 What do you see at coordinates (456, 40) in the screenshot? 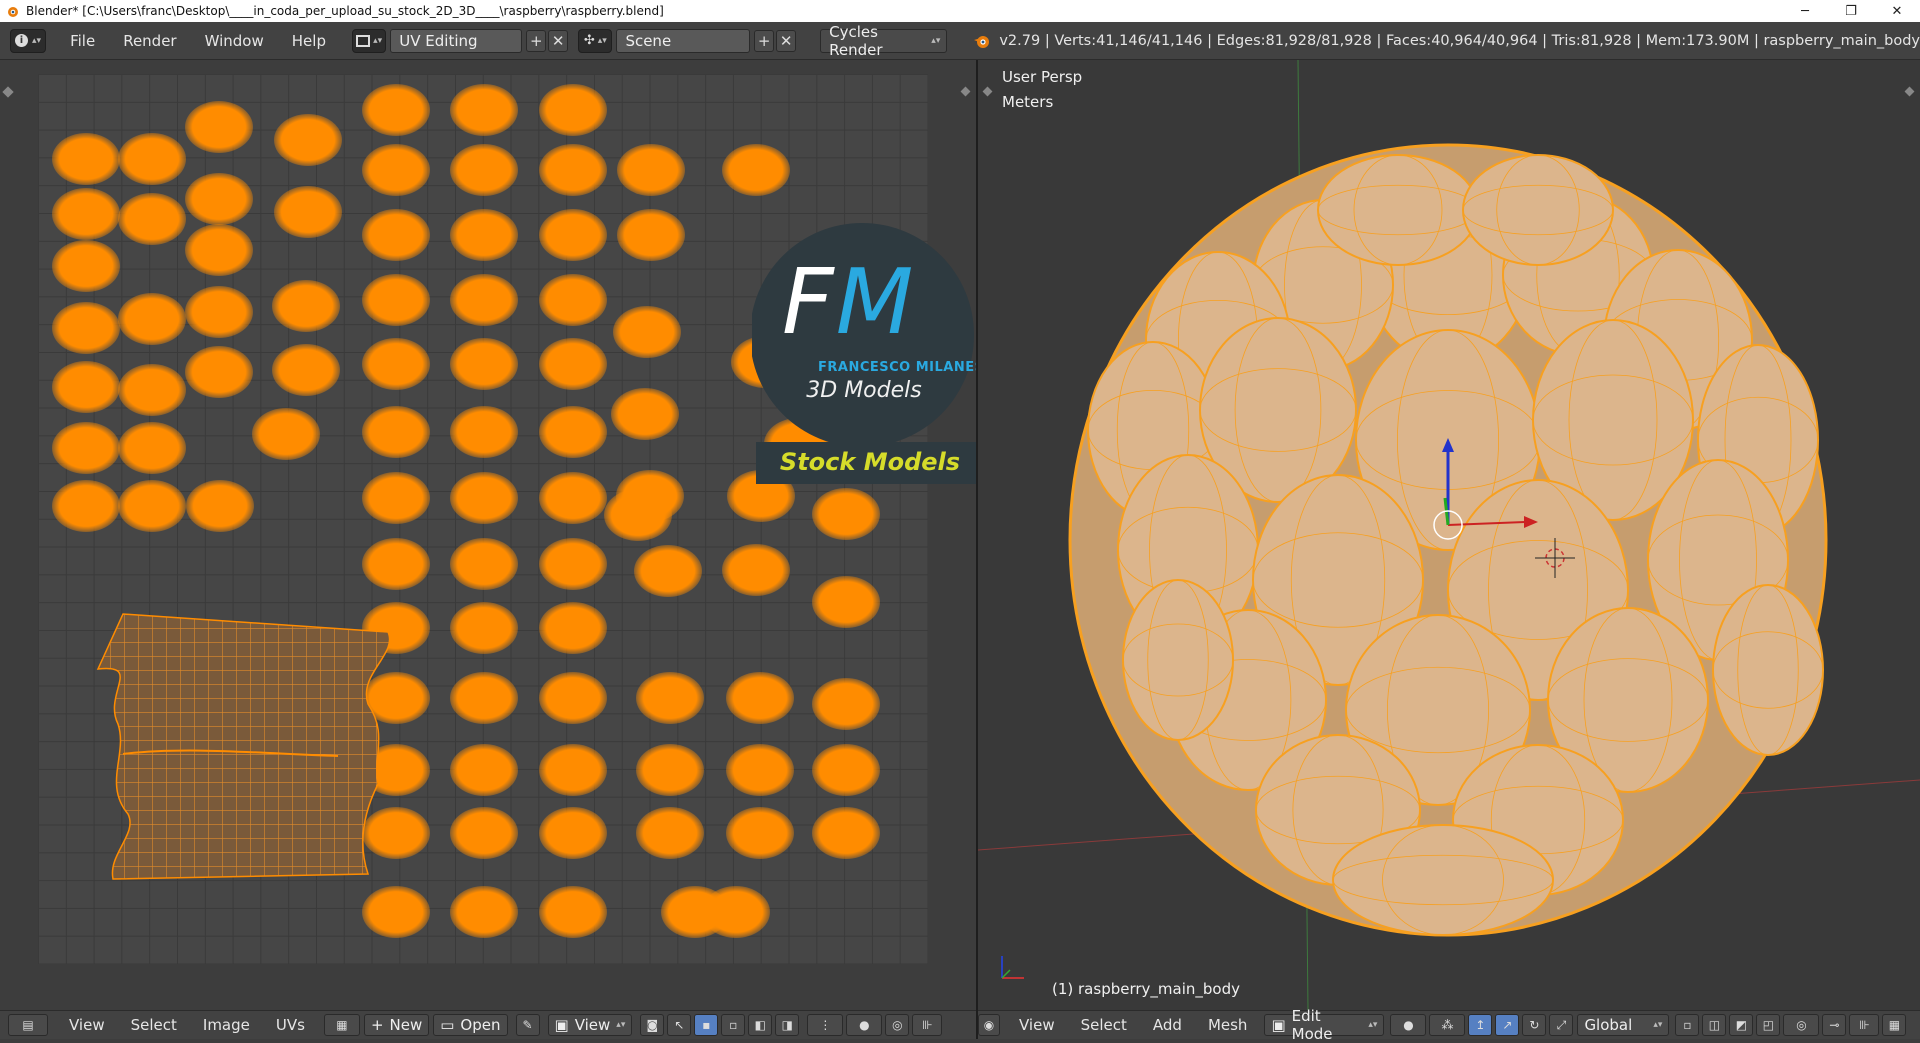
I see `layout-name-field: UV Editing` at bounding box center [456, 40].